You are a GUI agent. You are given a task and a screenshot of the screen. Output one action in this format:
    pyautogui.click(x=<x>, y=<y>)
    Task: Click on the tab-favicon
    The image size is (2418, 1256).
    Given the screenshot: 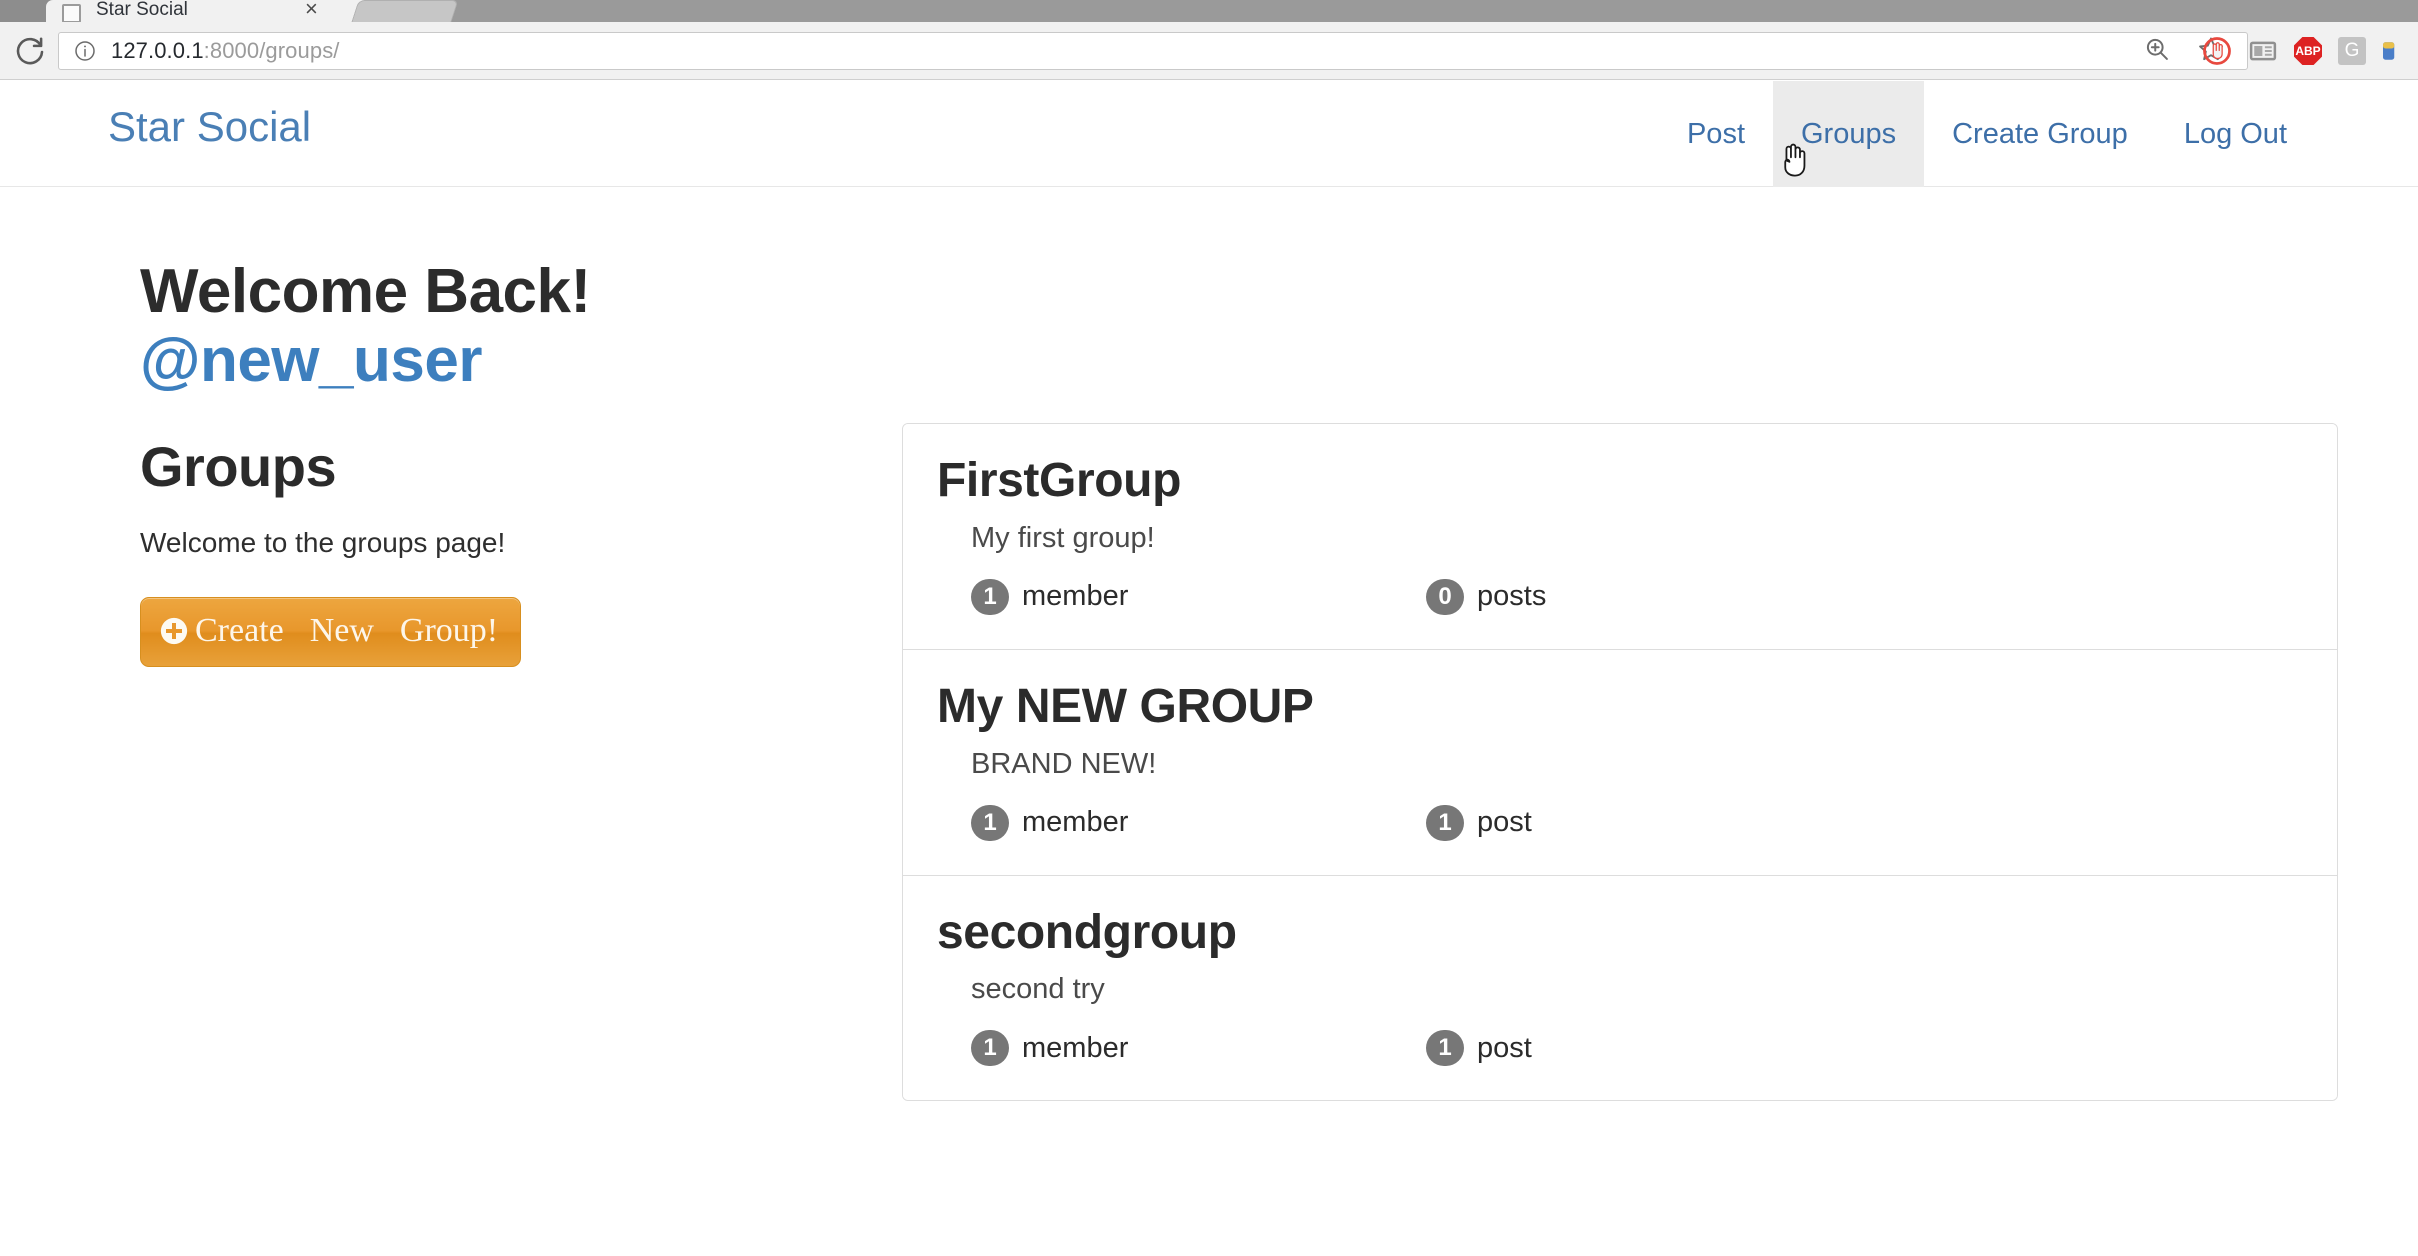 What is the action you would take?
    pyautogui.click(x=71, y=13)
    